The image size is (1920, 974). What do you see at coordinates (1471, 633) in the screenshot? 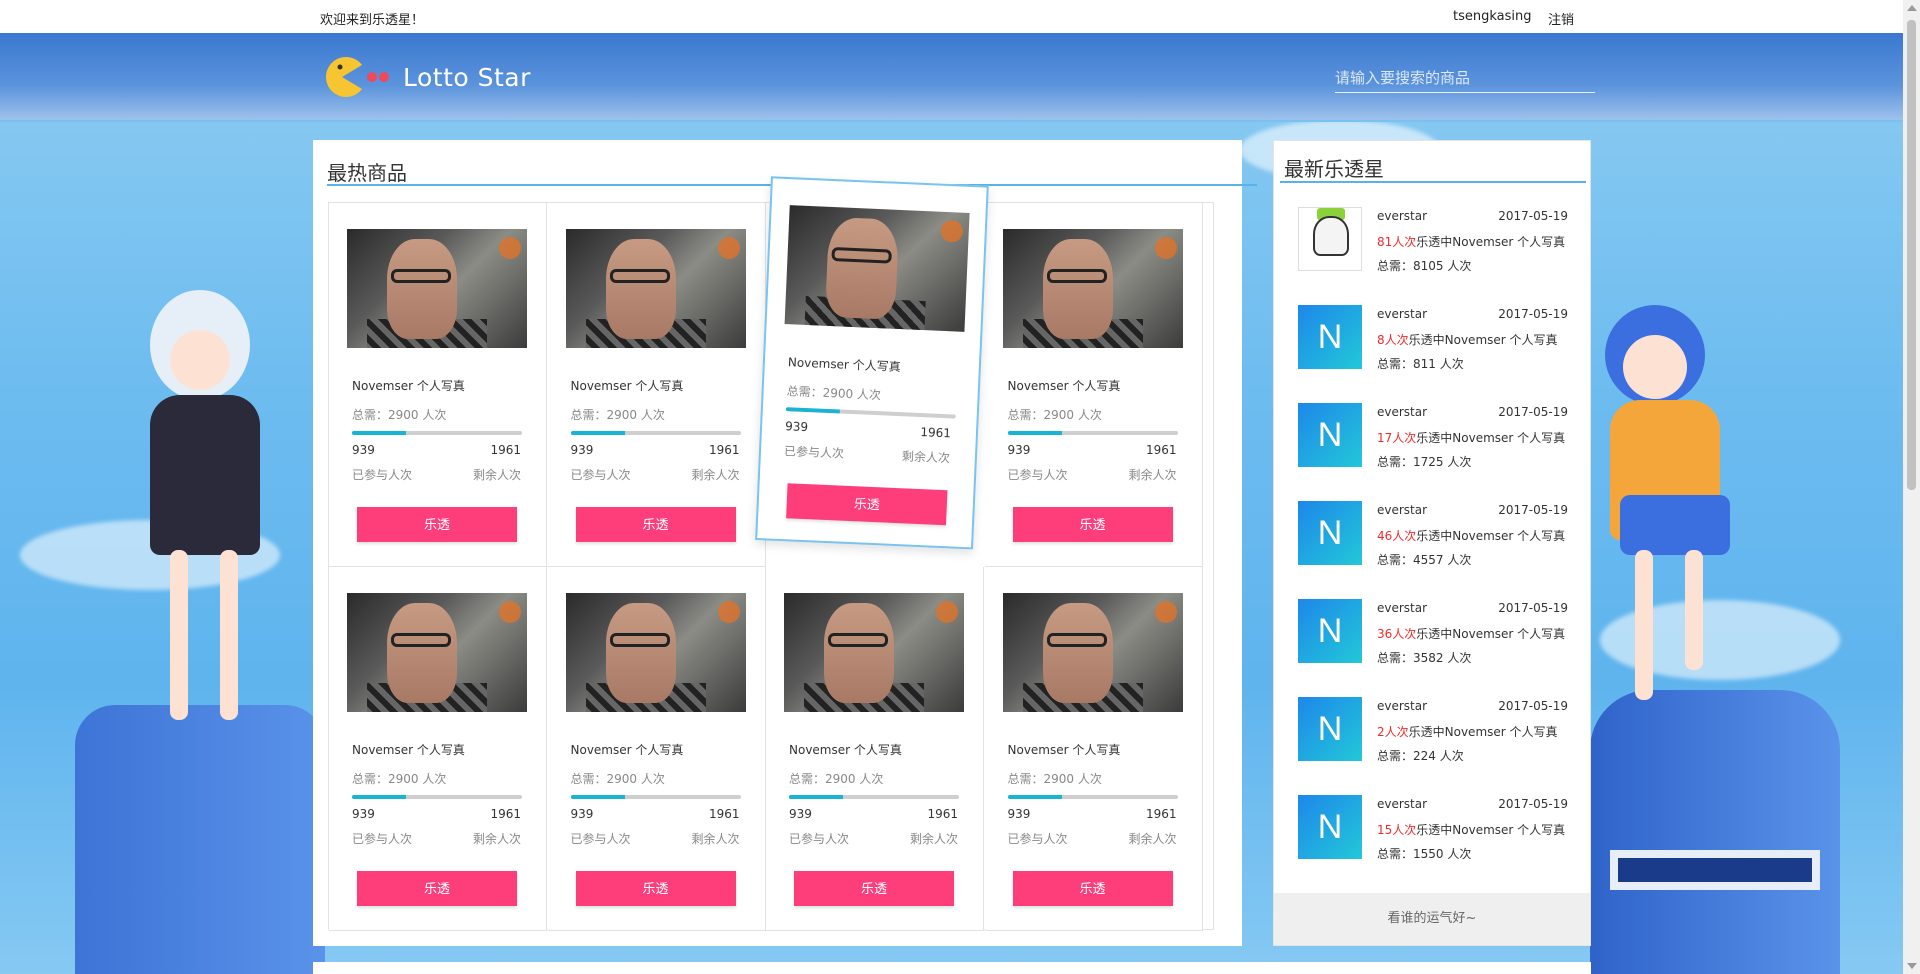
I see `winner-info: 36人次乐透中Novemser 个人写真` at bounding box center [1471, 633].